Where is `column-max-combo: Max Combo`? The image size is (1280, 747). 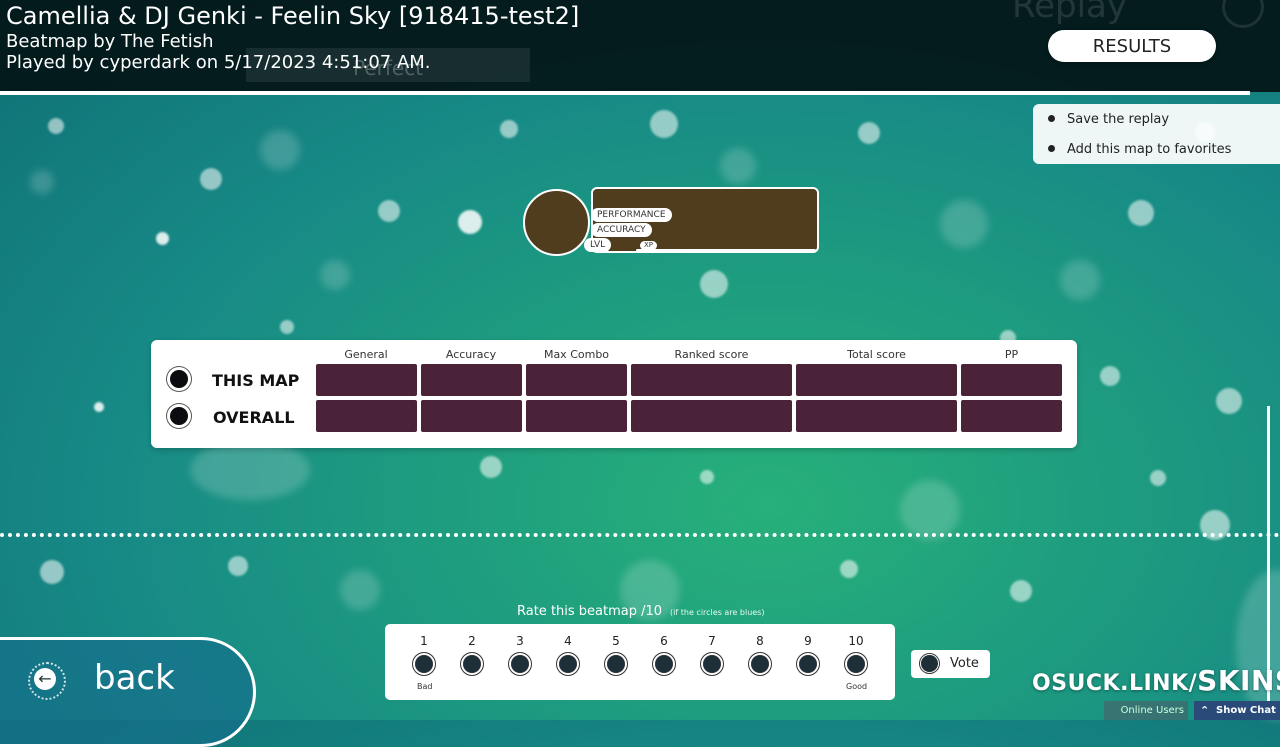
column-max-combo: Max Combo is located at coordinates (576, 354).